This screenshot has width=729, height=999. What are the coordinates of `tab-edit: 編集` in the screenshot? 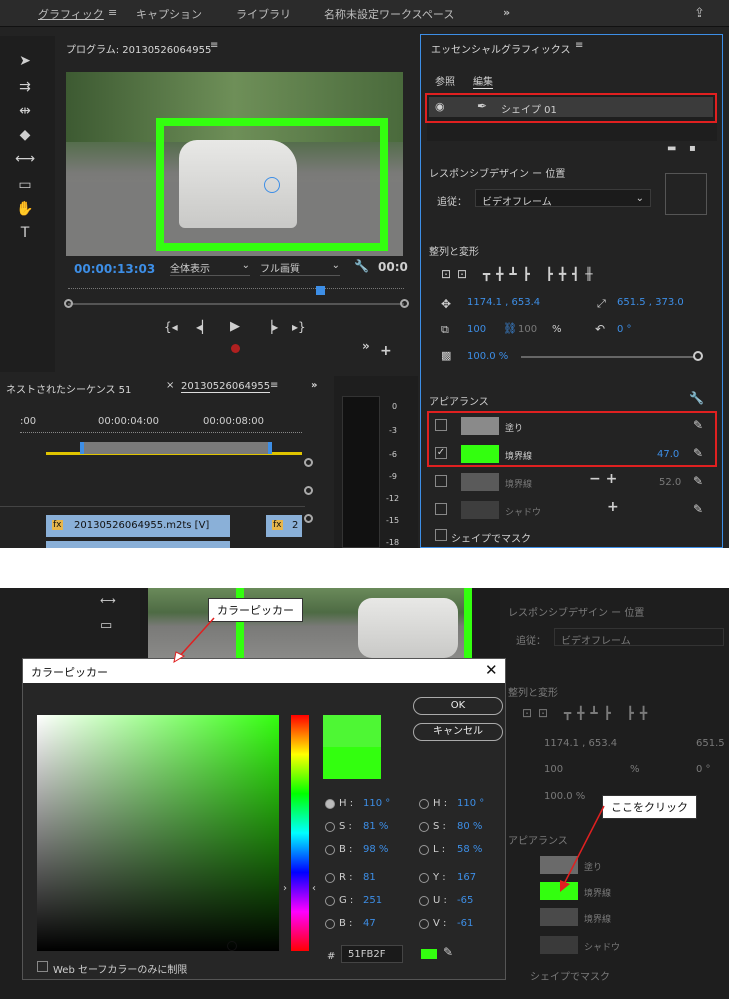 It's located at (483, 81).